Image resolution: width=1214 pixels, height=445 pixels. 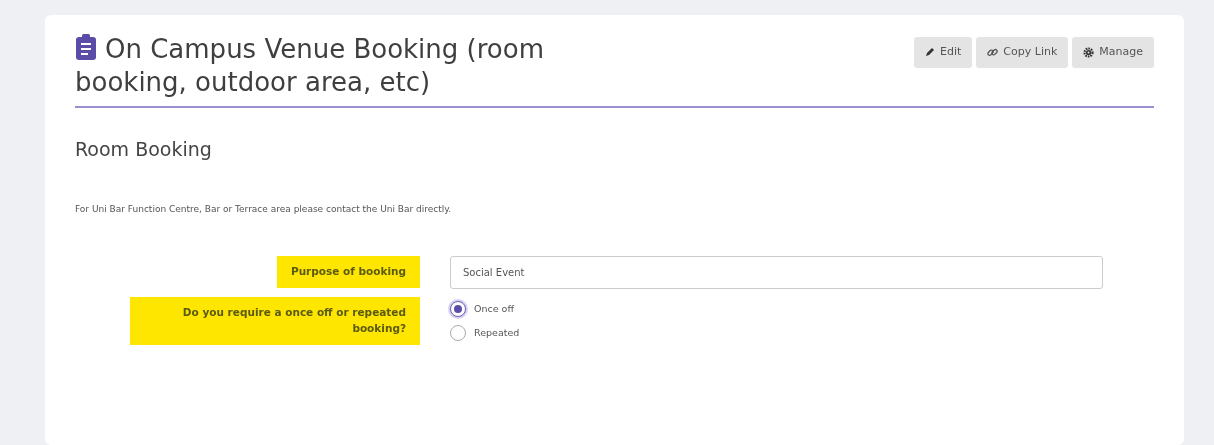 I want to click on info-text: For Uni Bar Function Centre, Bar or Terrace area please contact the Uni Bar directly., so click(x=264, y=209).